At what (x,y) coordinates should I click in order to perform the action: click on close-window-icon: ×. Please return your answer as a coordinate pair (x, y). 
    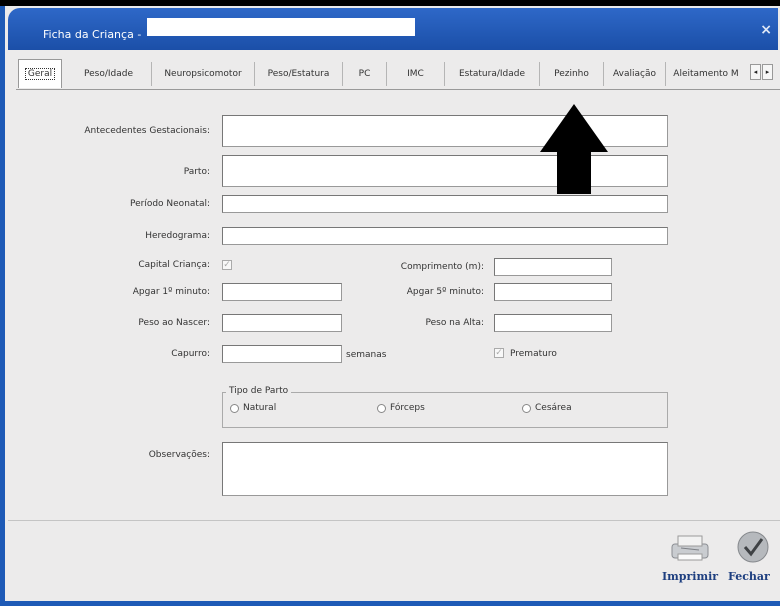
    Looking at the image, I should click on (766, 30).